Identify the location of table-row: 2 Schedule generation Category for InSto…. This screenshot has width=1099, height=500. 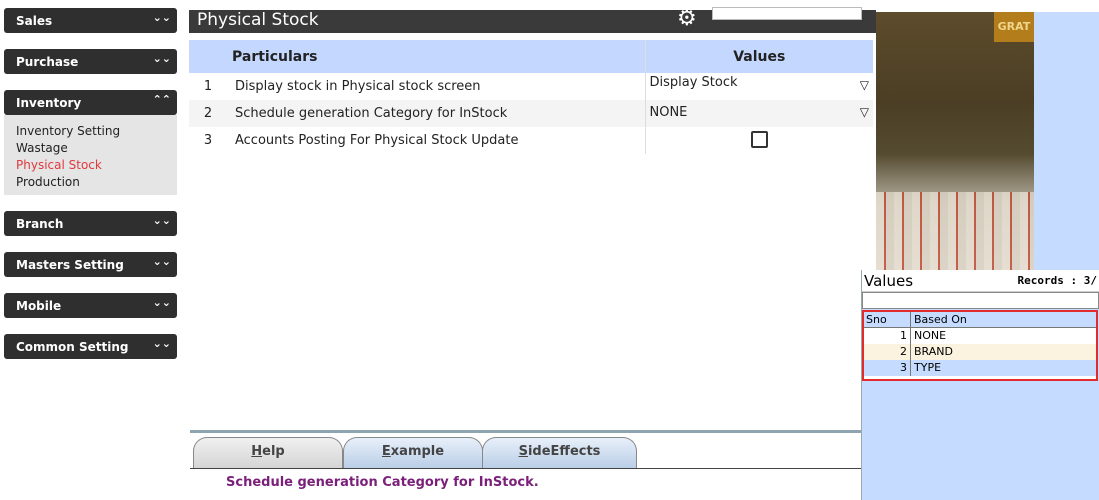
(531, 113).